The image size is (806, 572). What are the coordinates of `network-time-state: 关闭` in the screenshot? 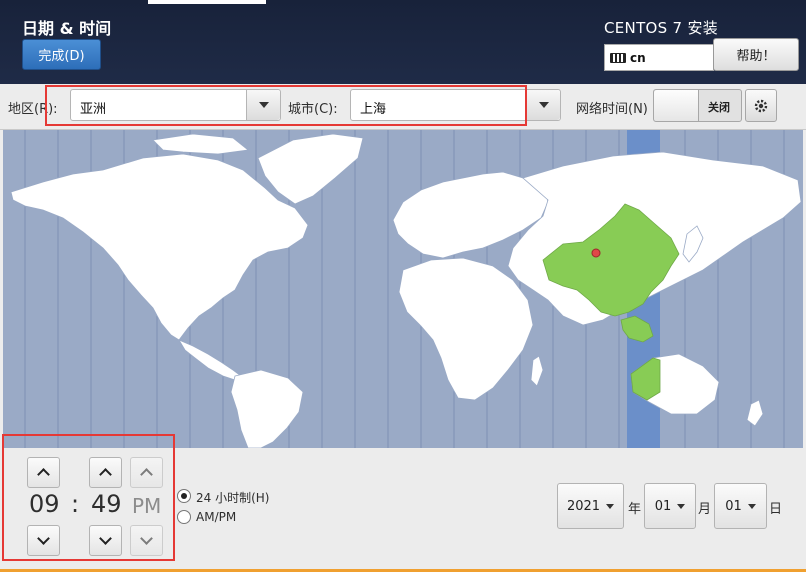 It's located at (719, 107).